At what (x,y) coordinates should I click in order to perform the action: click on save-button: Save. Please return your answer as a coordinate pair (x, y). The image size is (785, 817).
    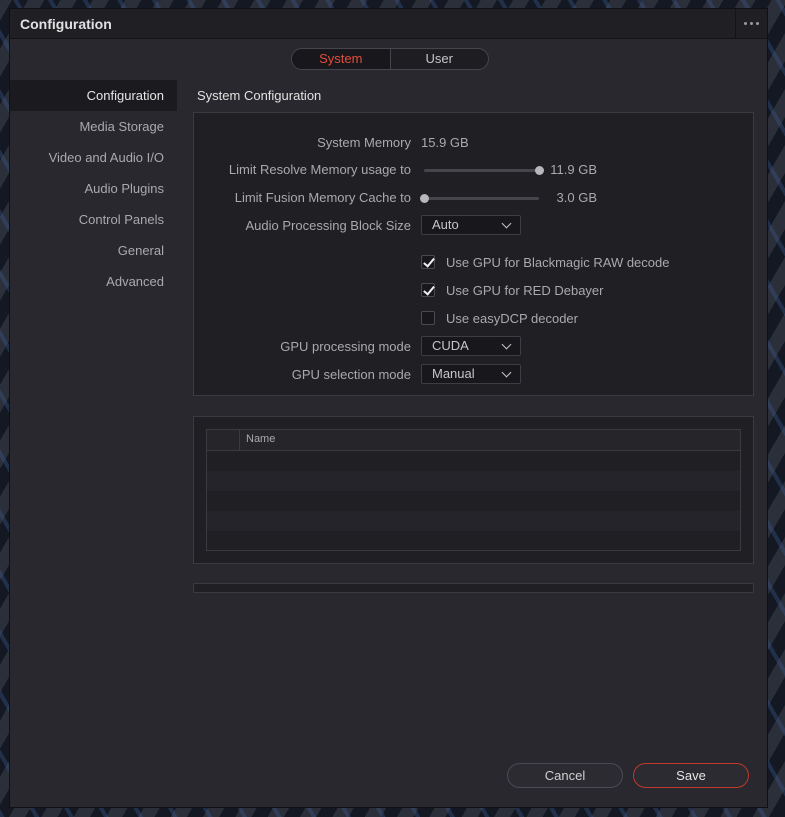
    Looking at the image, I should click on (691, 775).